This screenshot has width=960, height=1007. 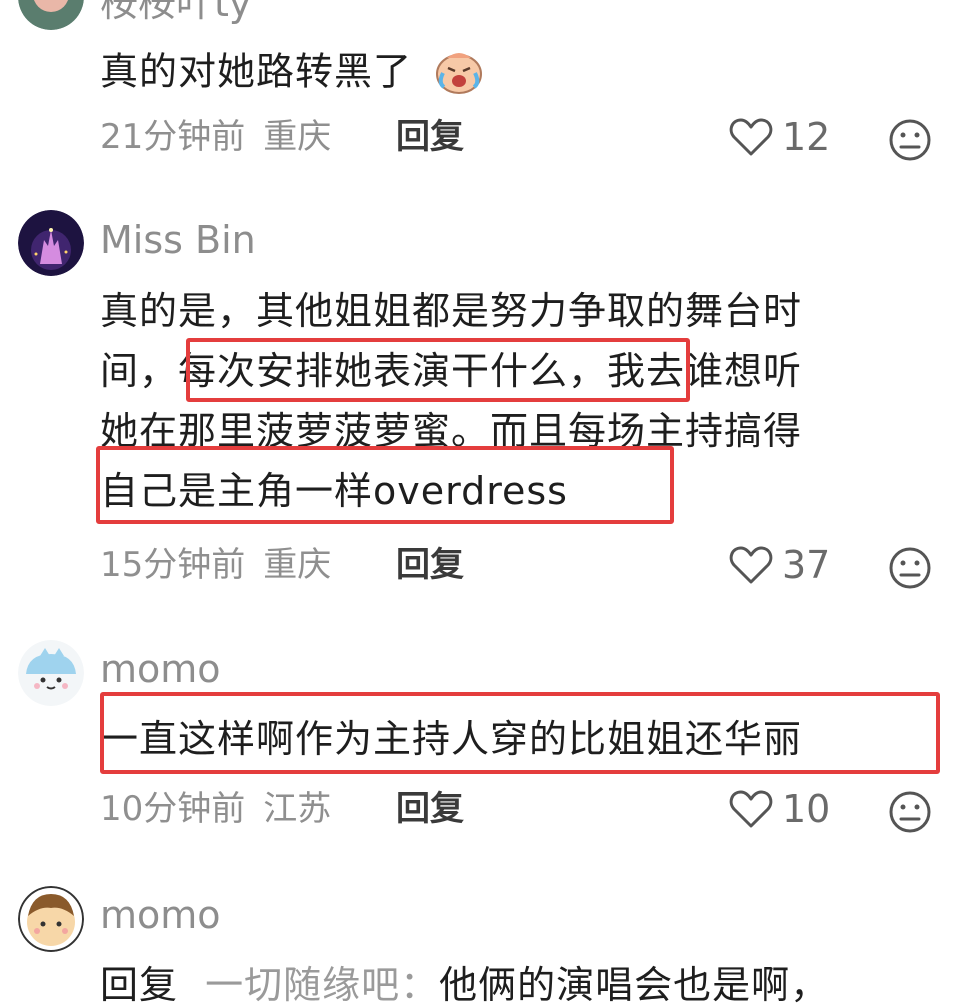 I want to click on reply-text: 他俩的演唱会也是啊，, so click(x=634, y=985).